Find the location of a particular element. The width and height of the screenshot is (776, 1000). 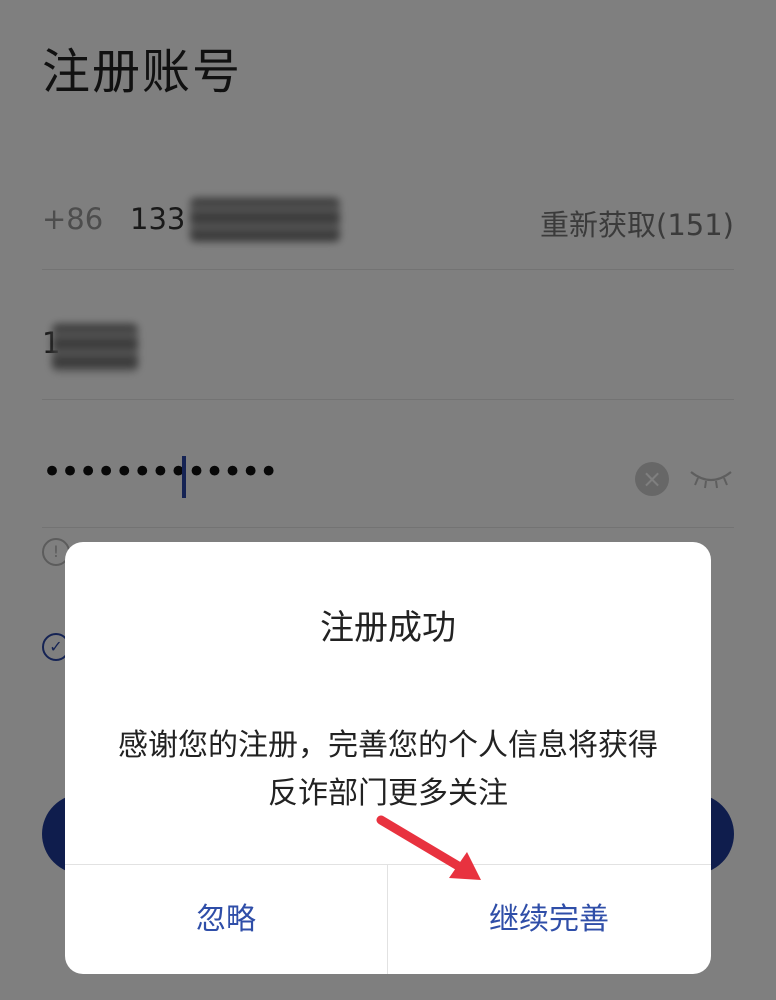

red-arrow-annotation is located at coordinates (428, 847).